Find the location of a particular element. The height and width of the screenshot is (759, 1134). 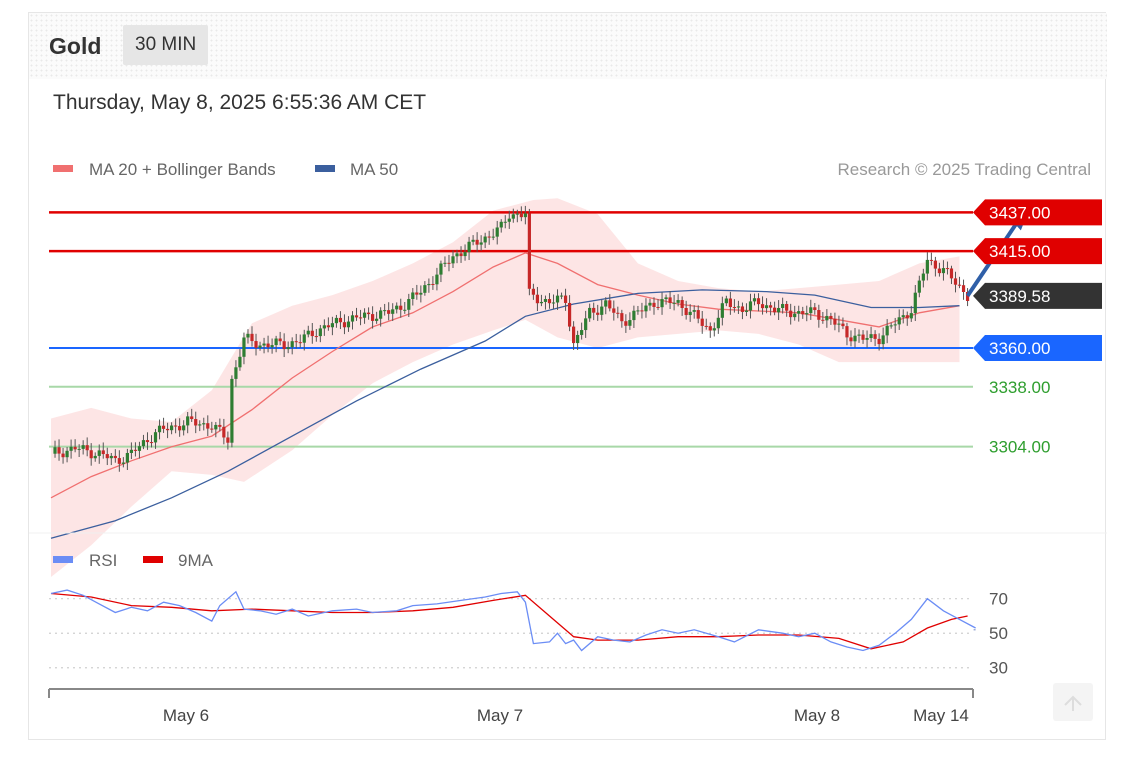

rsi-legend-swatch is located at coordinates (63, 559).